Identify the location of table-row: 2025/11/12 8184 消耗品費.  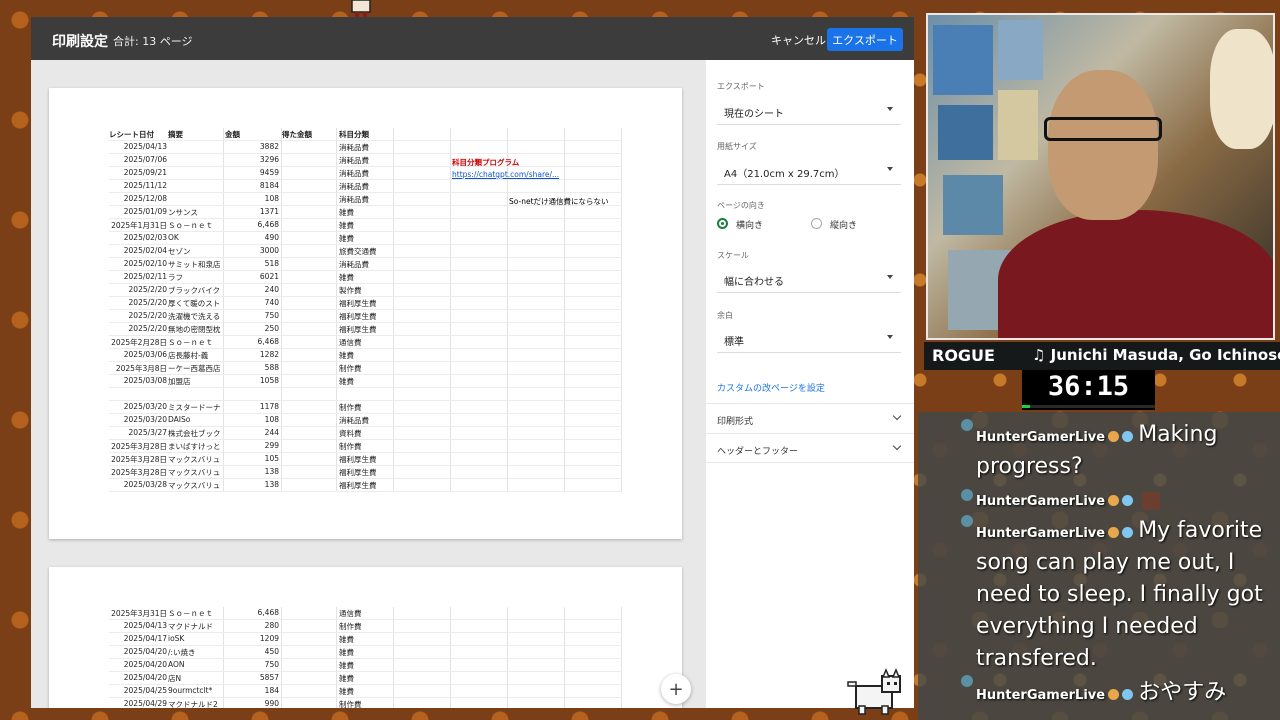
(365, 186).